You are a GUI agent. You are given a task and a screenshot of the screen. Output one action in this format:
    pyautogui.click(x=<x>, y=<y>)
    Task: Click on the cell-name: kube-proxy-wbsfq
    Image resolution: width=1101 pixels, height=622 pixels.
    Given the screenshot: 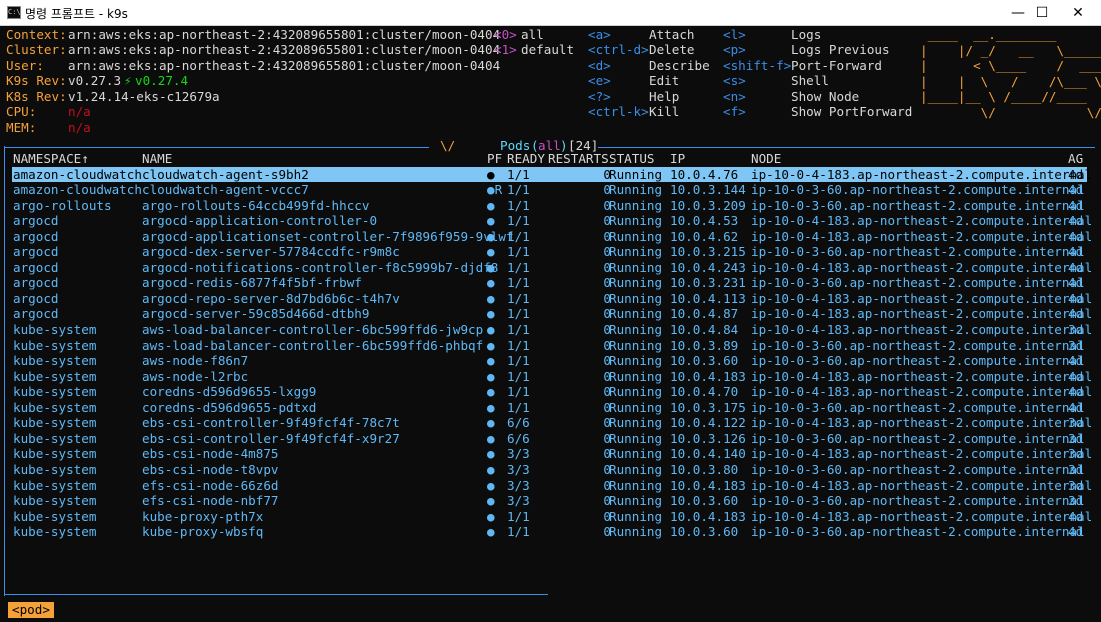 What is the action you would take?
    pyautogui.click(x=203, y=532)
    